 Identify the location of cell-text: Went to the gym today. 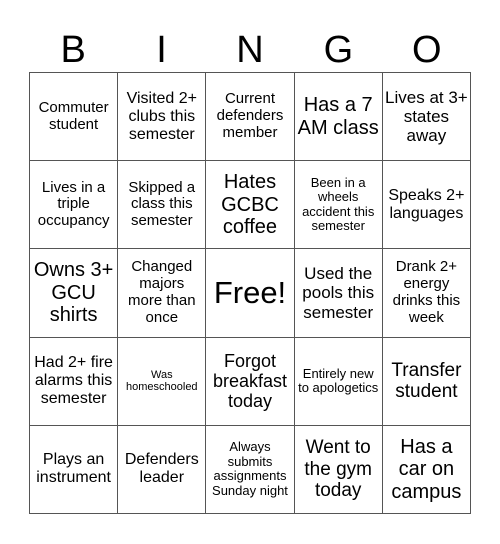
(338, 469).